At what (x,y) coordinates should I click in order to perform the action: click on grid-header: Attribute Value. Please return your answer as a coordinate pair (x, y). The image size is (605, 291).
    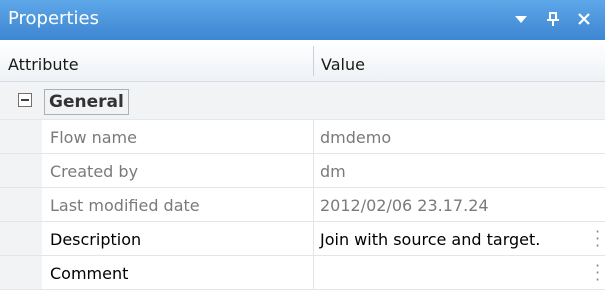
    Looking at the image, I should click on (302, 61).